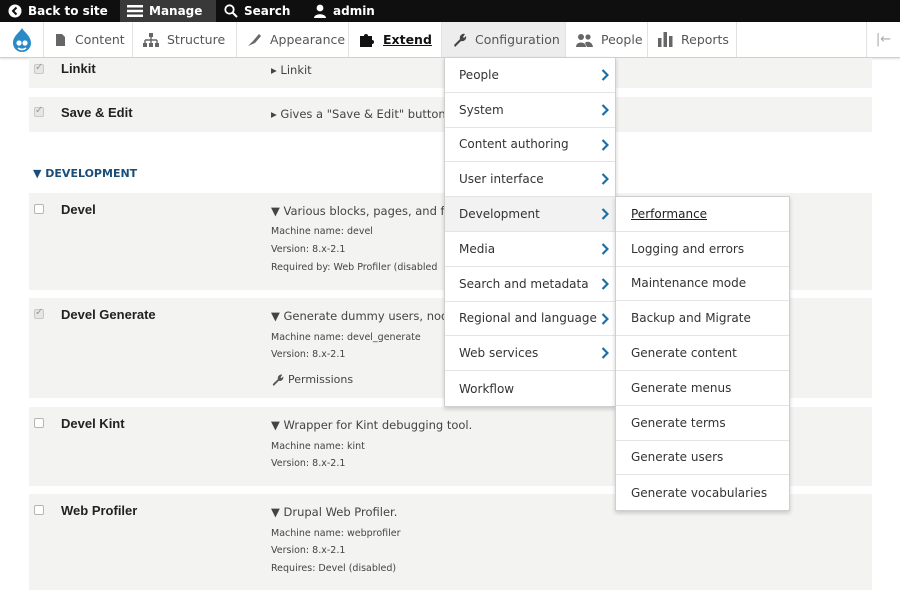 This screenshot has height=604, width=900. What do you see at coordinates (669, 213) in the screenshot?
I see `menu-item-label: Performance` at bounding box center [669, 213].